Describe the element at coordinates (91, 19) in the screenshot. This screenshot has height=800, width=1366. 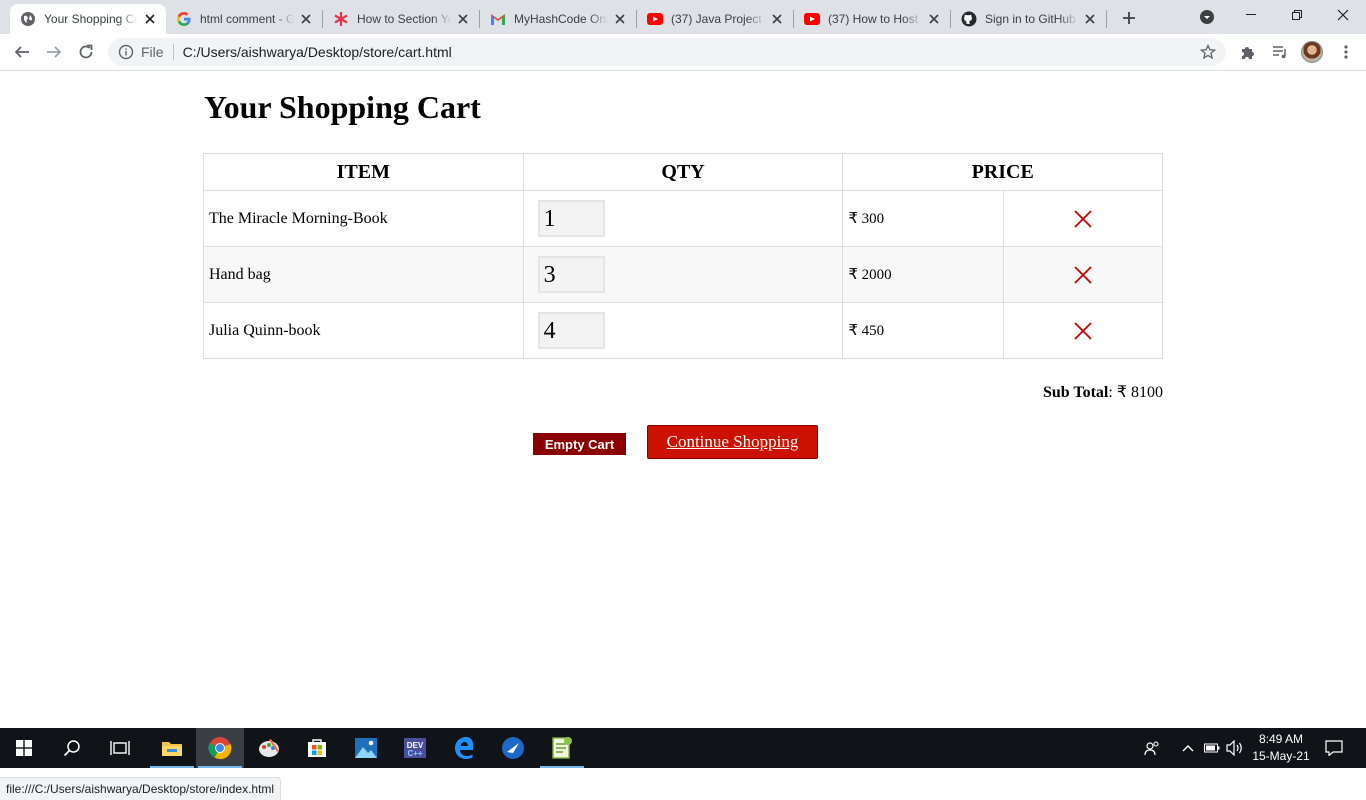
I see `tab-title: Your Shopping Cart` at that location.